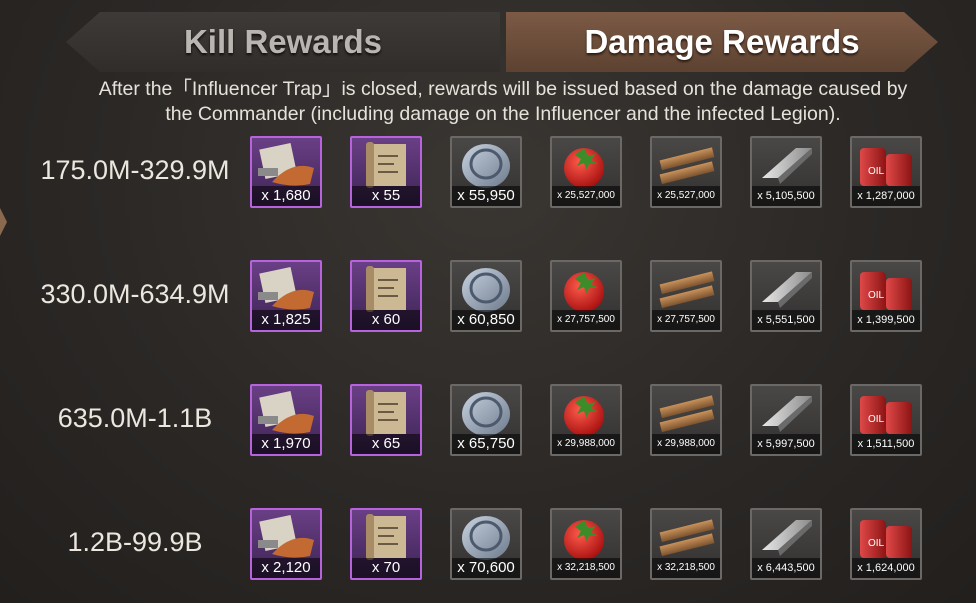  Describe the element at coordinates (386, 172) in the screenshot. I see `reward-item: x 55` at that location.